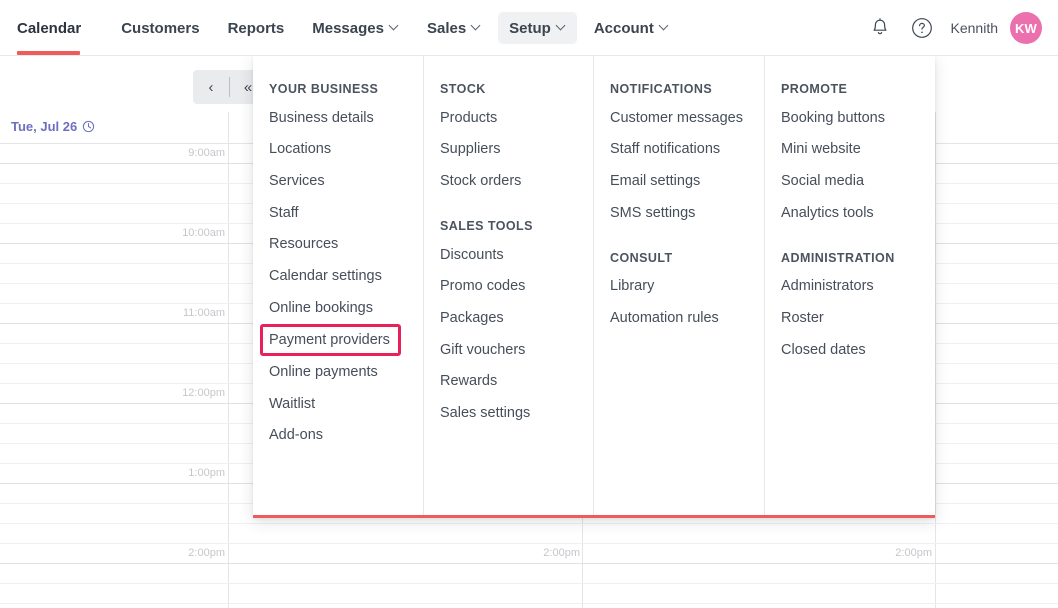 The image size is (1058, 608). I want to click on hour-label: 9:00am, so click(206, 153).